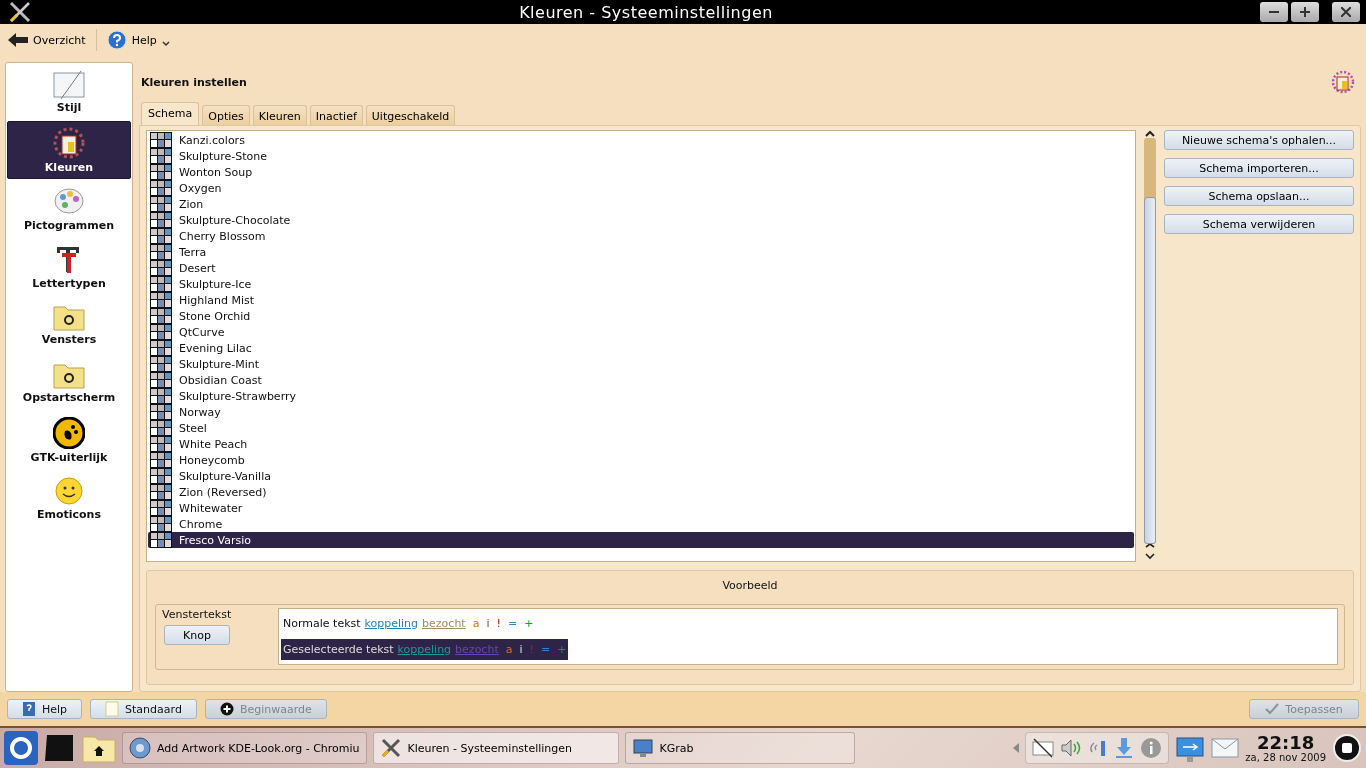 The height and width of the screenshot is (768, 1366). What do you see at coordinates (69, 432) in the screenshot?
I see `paw-icon` at bounding box center [69, 432].